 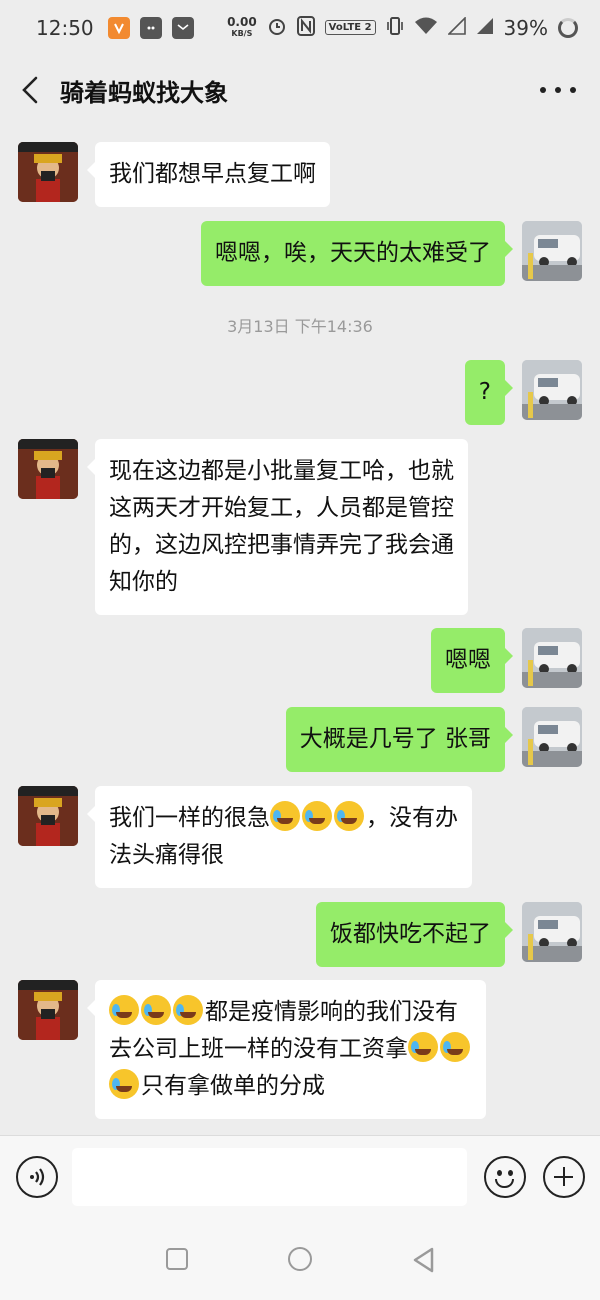 I want to click on status-bar: 12:50 0.00 KB/S VoLTE 2 39%, so click(x=300, y=27).